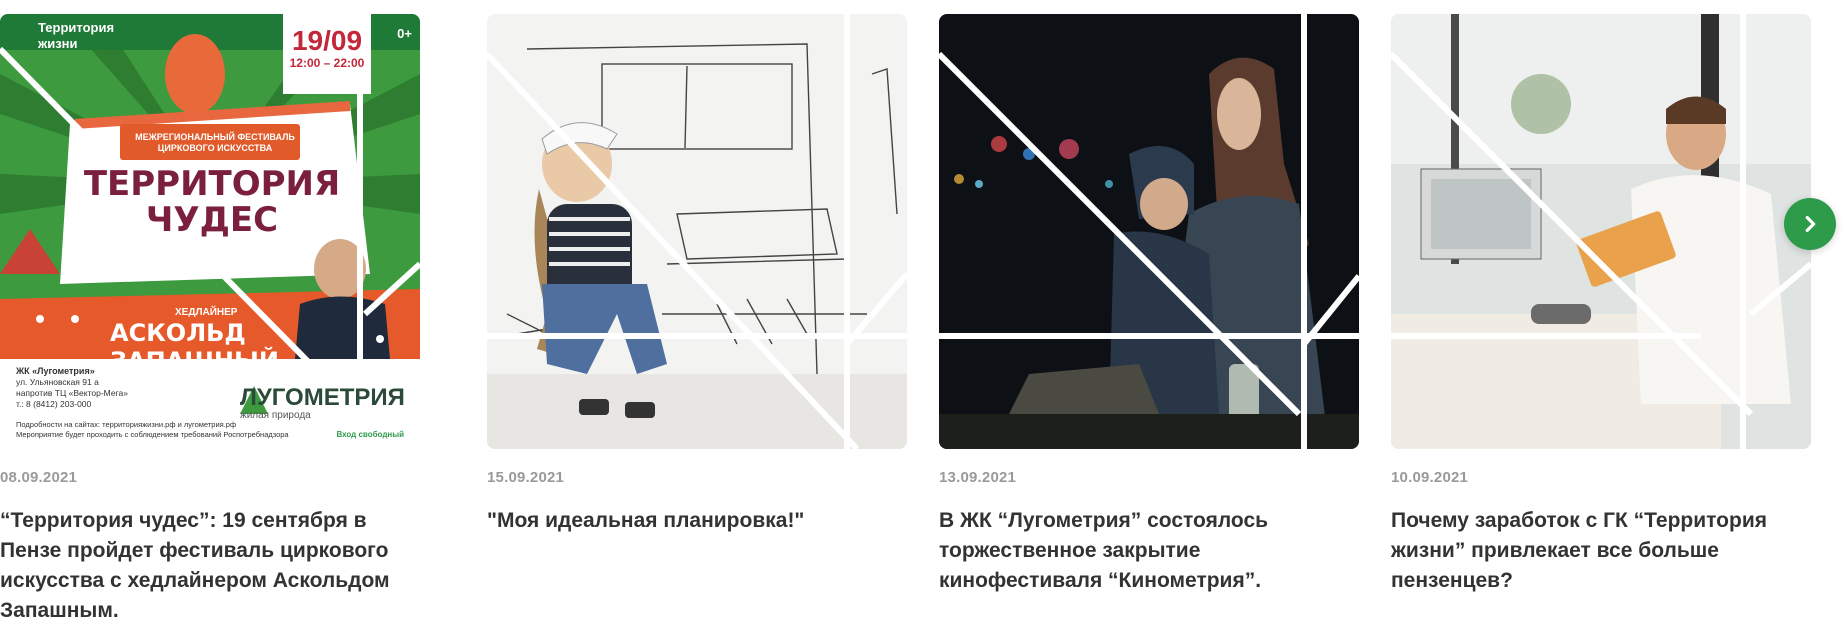 Image resolution: width=1844 pixels, height=635 pixels. I want to click on news-card-date: 08.09.2021, so click(39, 477).